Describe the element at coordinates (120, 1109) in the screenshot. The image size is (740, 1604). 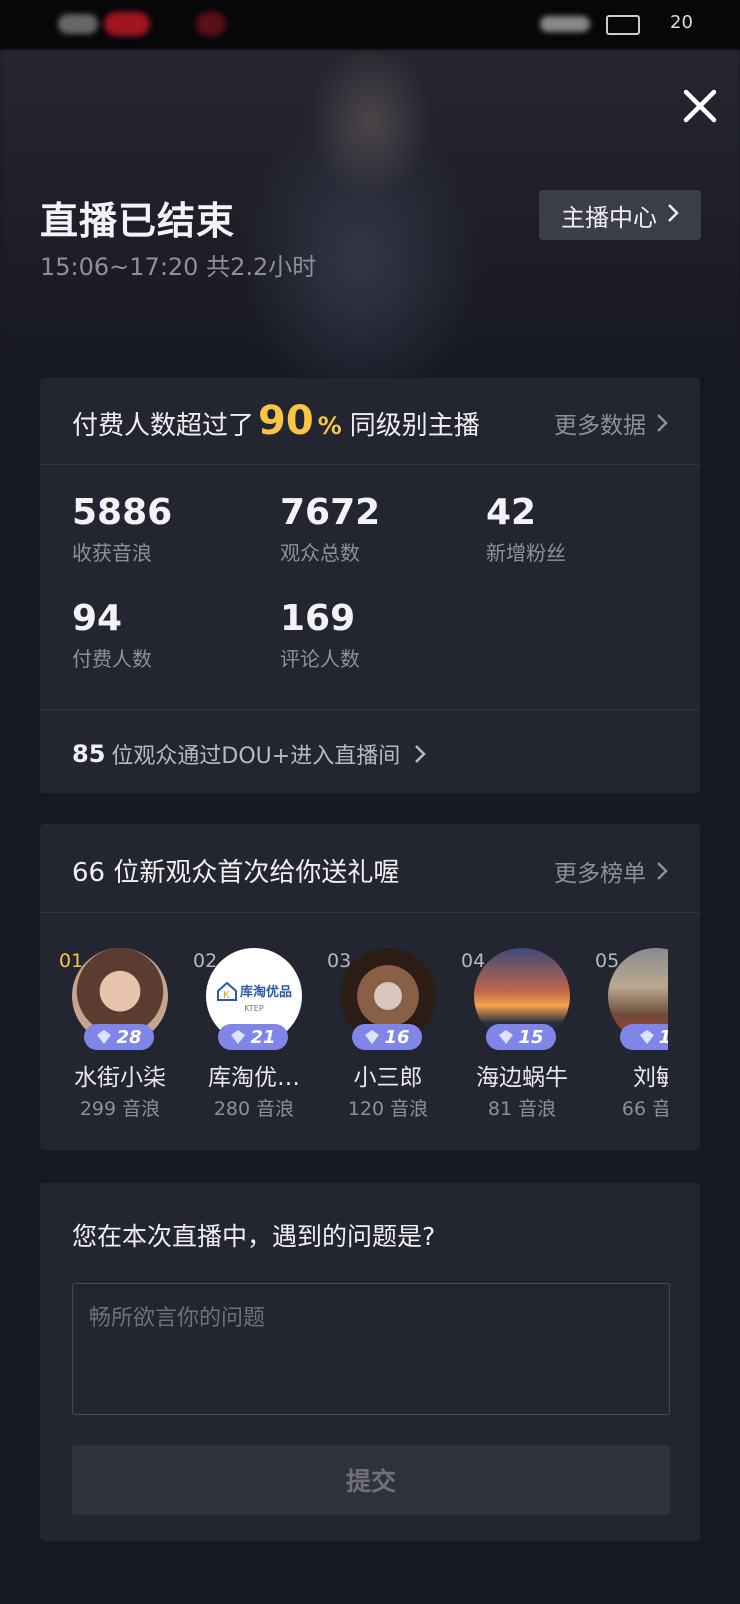
I see `gifter-value: 299 音浪` at that location.